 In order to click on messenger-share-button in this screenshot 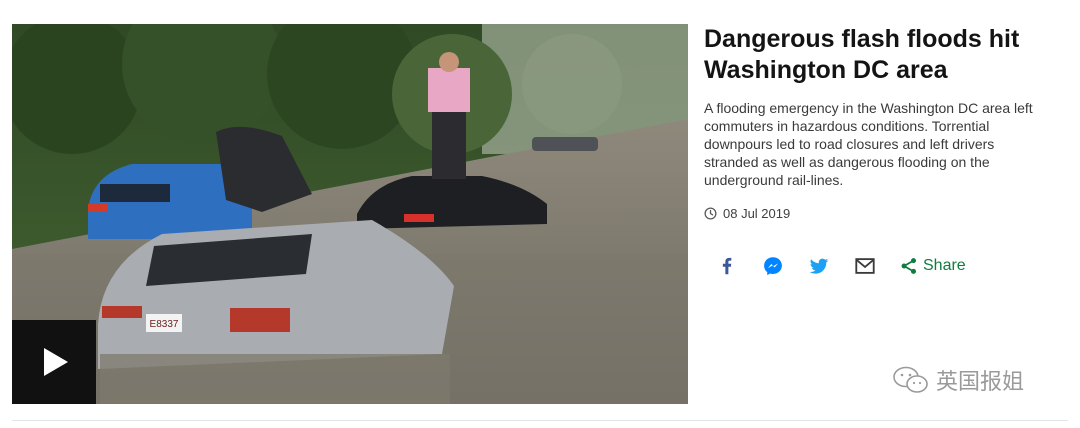, I will do `click(785, 266)`.